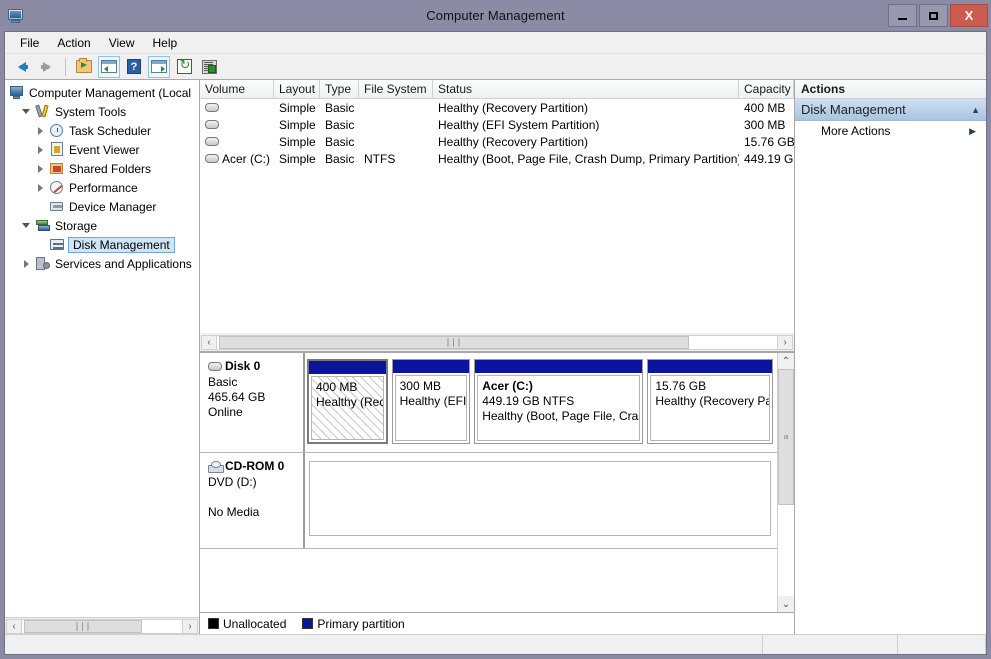 Image resolution: width=991 pixels, height=659 pixels. I want to click on partition-color-bar, so click(347, 367).